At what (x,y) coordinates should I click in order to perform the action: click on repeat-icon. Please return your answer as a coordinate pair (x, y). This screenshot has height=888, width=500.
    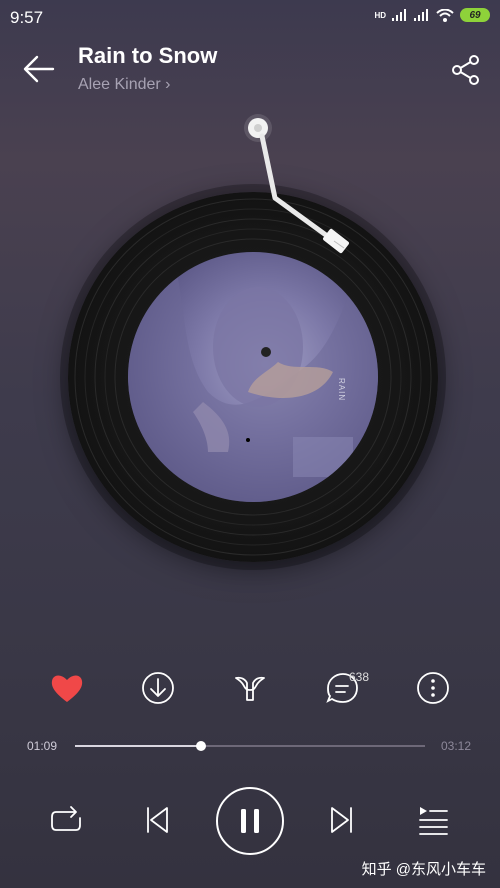
    Looking at the image, I should click on (66, 818).